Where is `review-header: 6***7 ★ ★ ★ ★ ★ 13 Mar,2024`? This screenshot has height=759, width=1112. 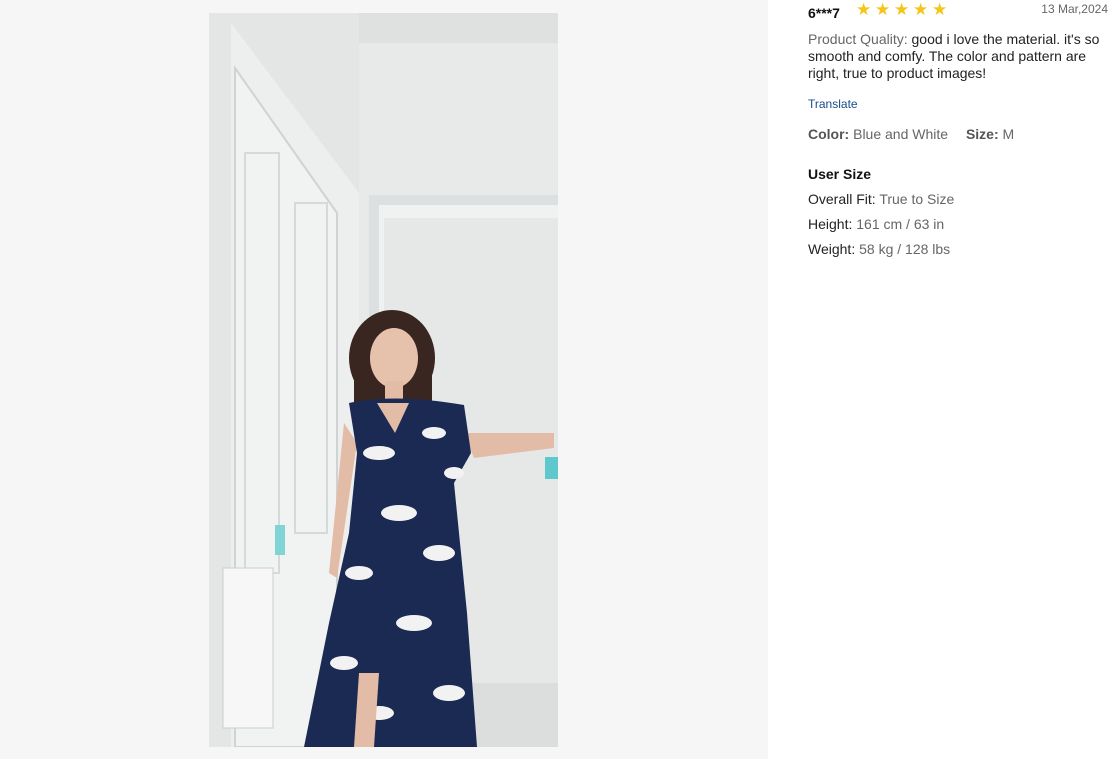
review-header: 6***7 ★ ★ ★ ★ ★ 13 Mar,2024 is located at coordinates (958, 14).